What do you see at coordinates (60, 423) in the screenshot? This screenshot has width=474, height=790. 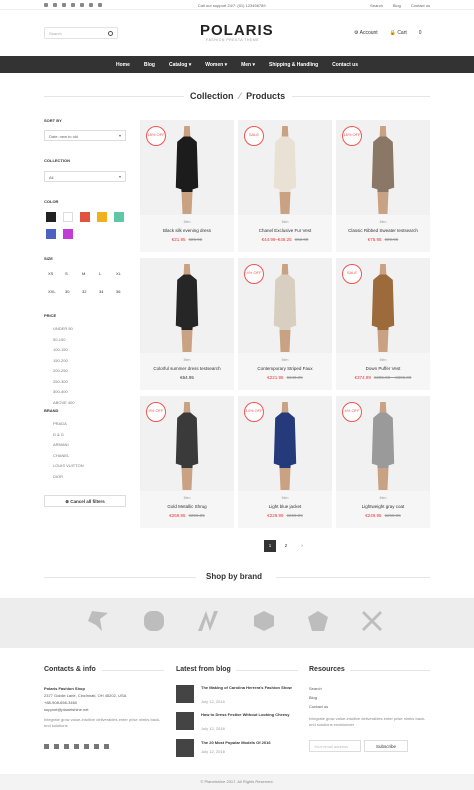 I see `brand-option: PRADA` at bounding box center [60, 423].